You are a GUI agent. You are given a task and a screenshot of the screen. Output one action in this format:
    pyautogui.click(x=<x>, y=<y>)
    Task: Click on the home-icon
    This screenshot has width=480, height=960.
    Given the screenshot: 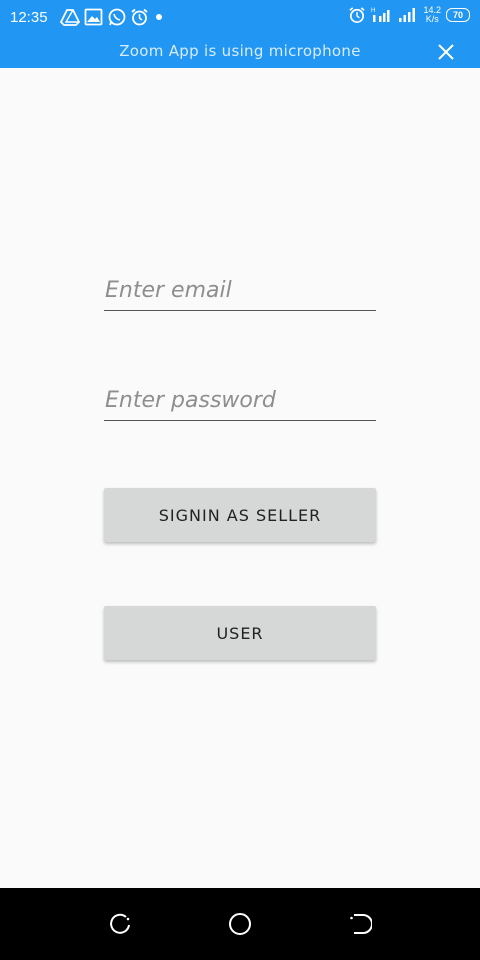 What is the action you would take?
    pyautogui.click(x=240, y=924)
    